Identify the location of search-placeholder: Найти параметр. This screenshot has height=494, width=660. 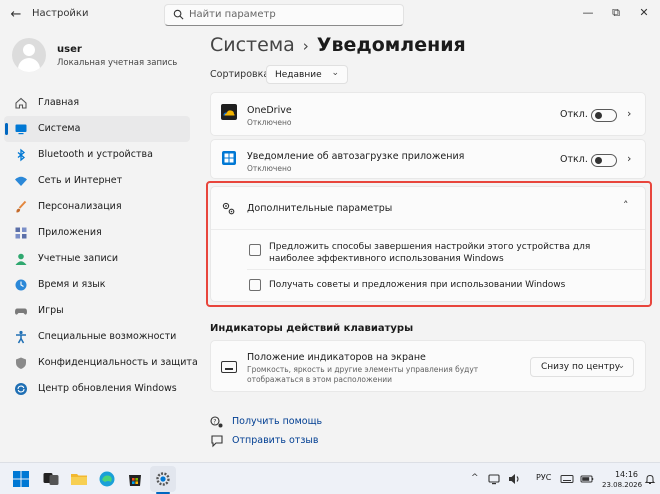
(232, 14).